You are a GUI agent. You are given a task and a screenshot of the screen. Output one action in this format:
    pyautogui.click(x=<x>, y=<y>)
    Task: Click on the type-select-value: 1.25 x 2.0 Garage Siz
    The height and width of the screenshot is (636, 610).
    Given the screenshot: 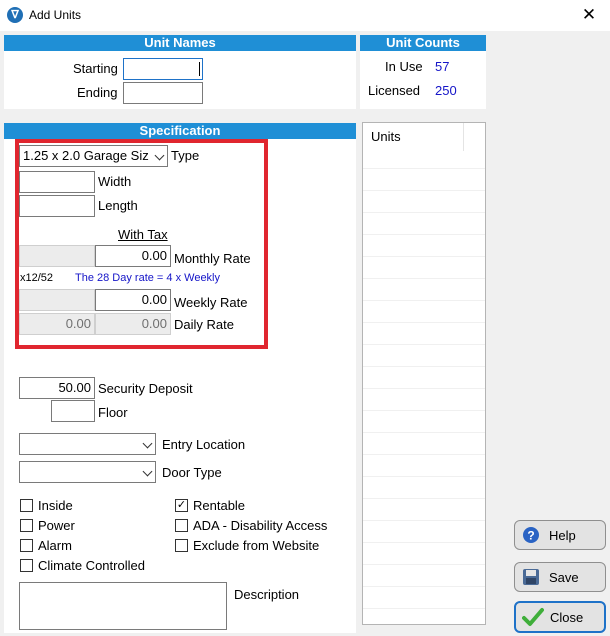 What is the action you would take?
    pyautogui.click(x=86, y=155)
    